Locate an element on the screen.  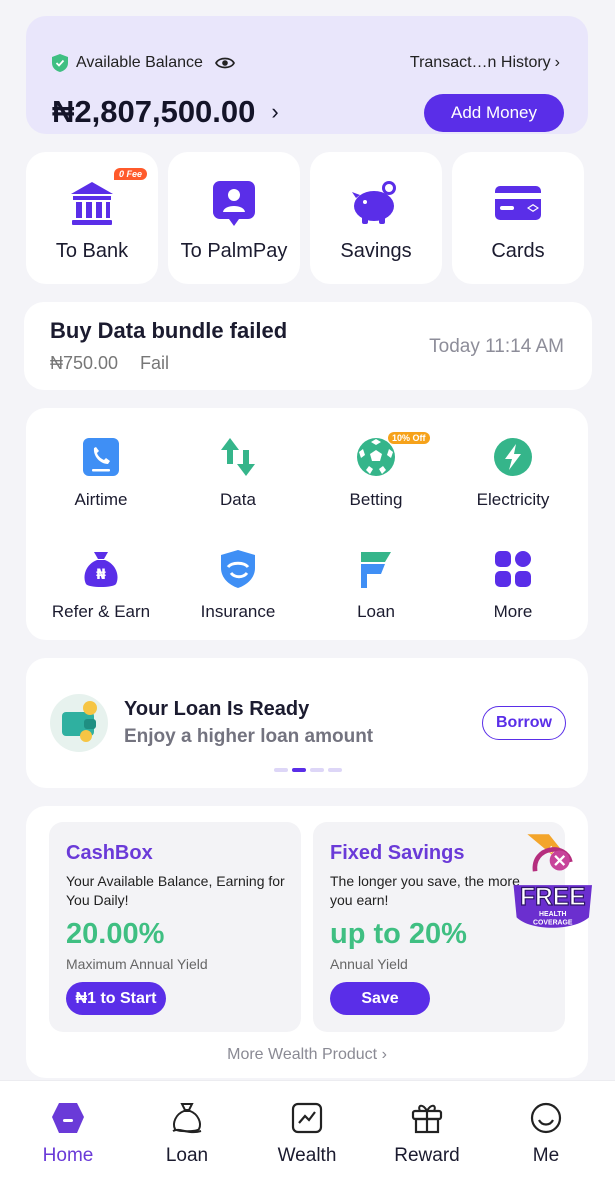
service-label: Insurance is located at coordinates (238, 611).